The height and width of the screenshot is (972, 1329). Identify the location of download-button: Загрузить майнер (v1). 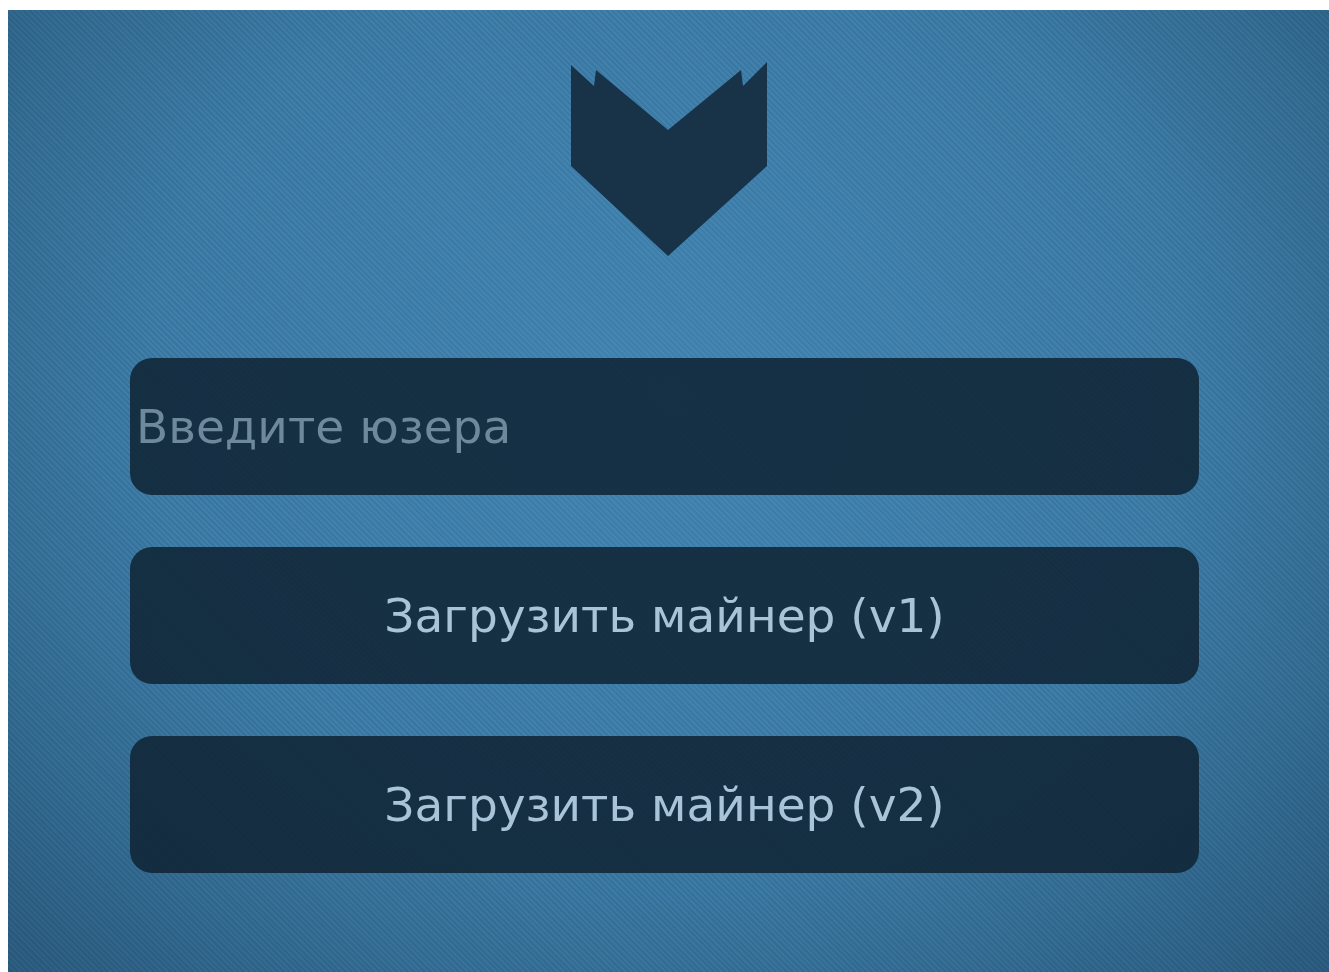
(664, 615).